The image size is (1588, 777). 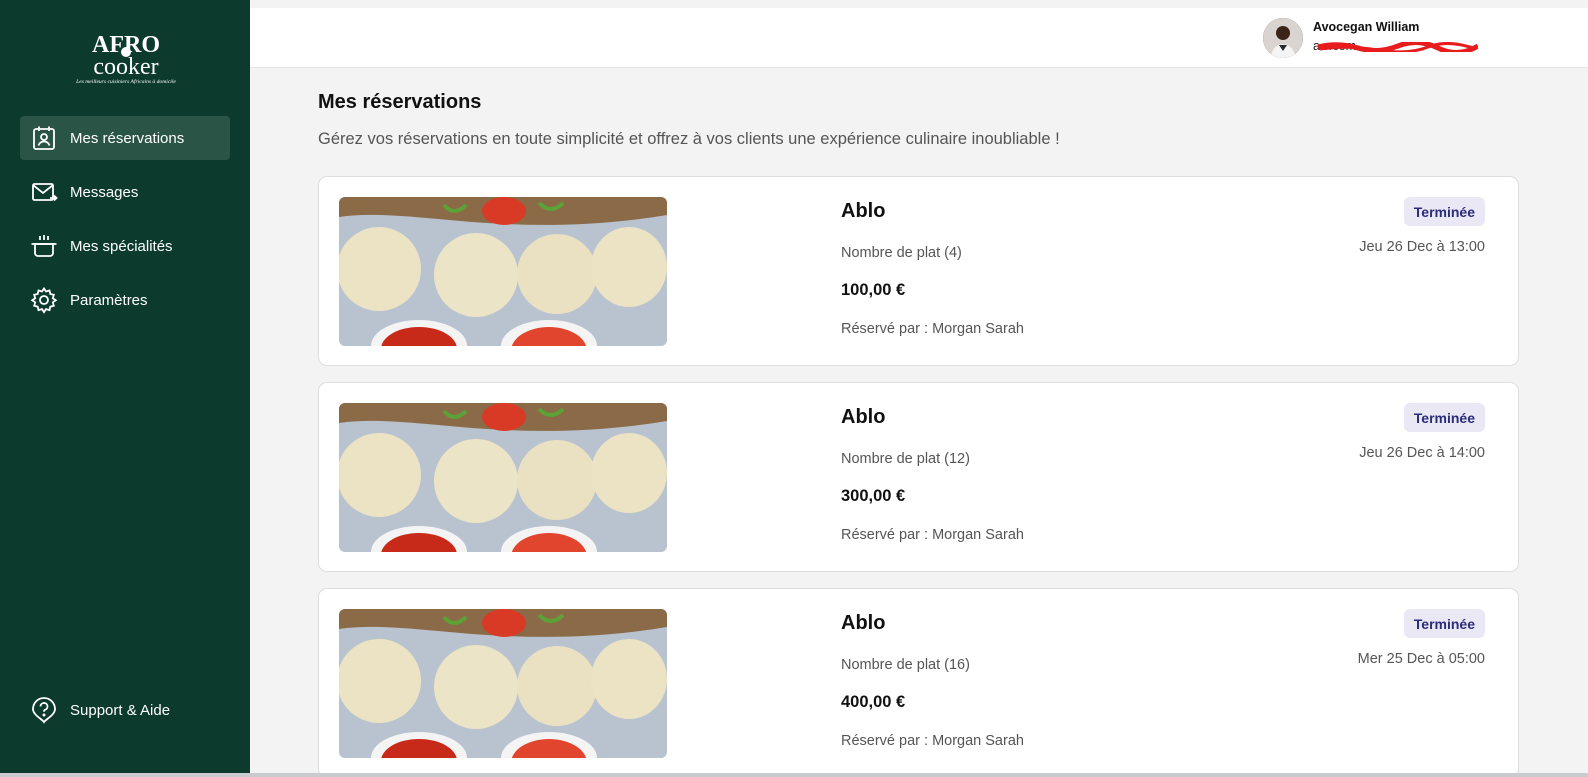 I want to click on help-circle-icon, so click(x=44, y=710).